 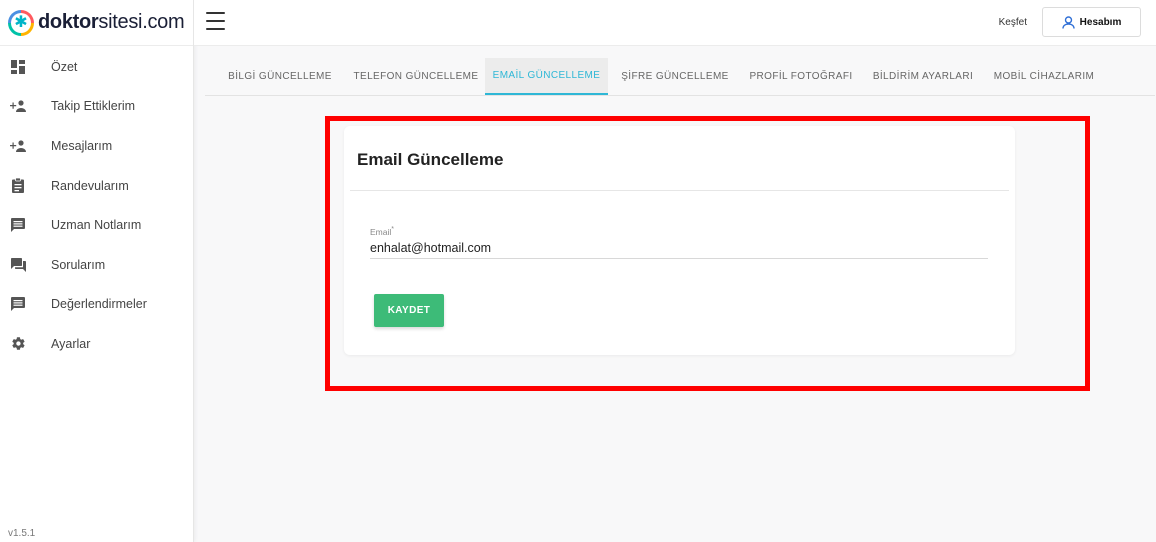 I want to click on sidebar-item-label: Mesajlarım, so click(x=82, y=145).